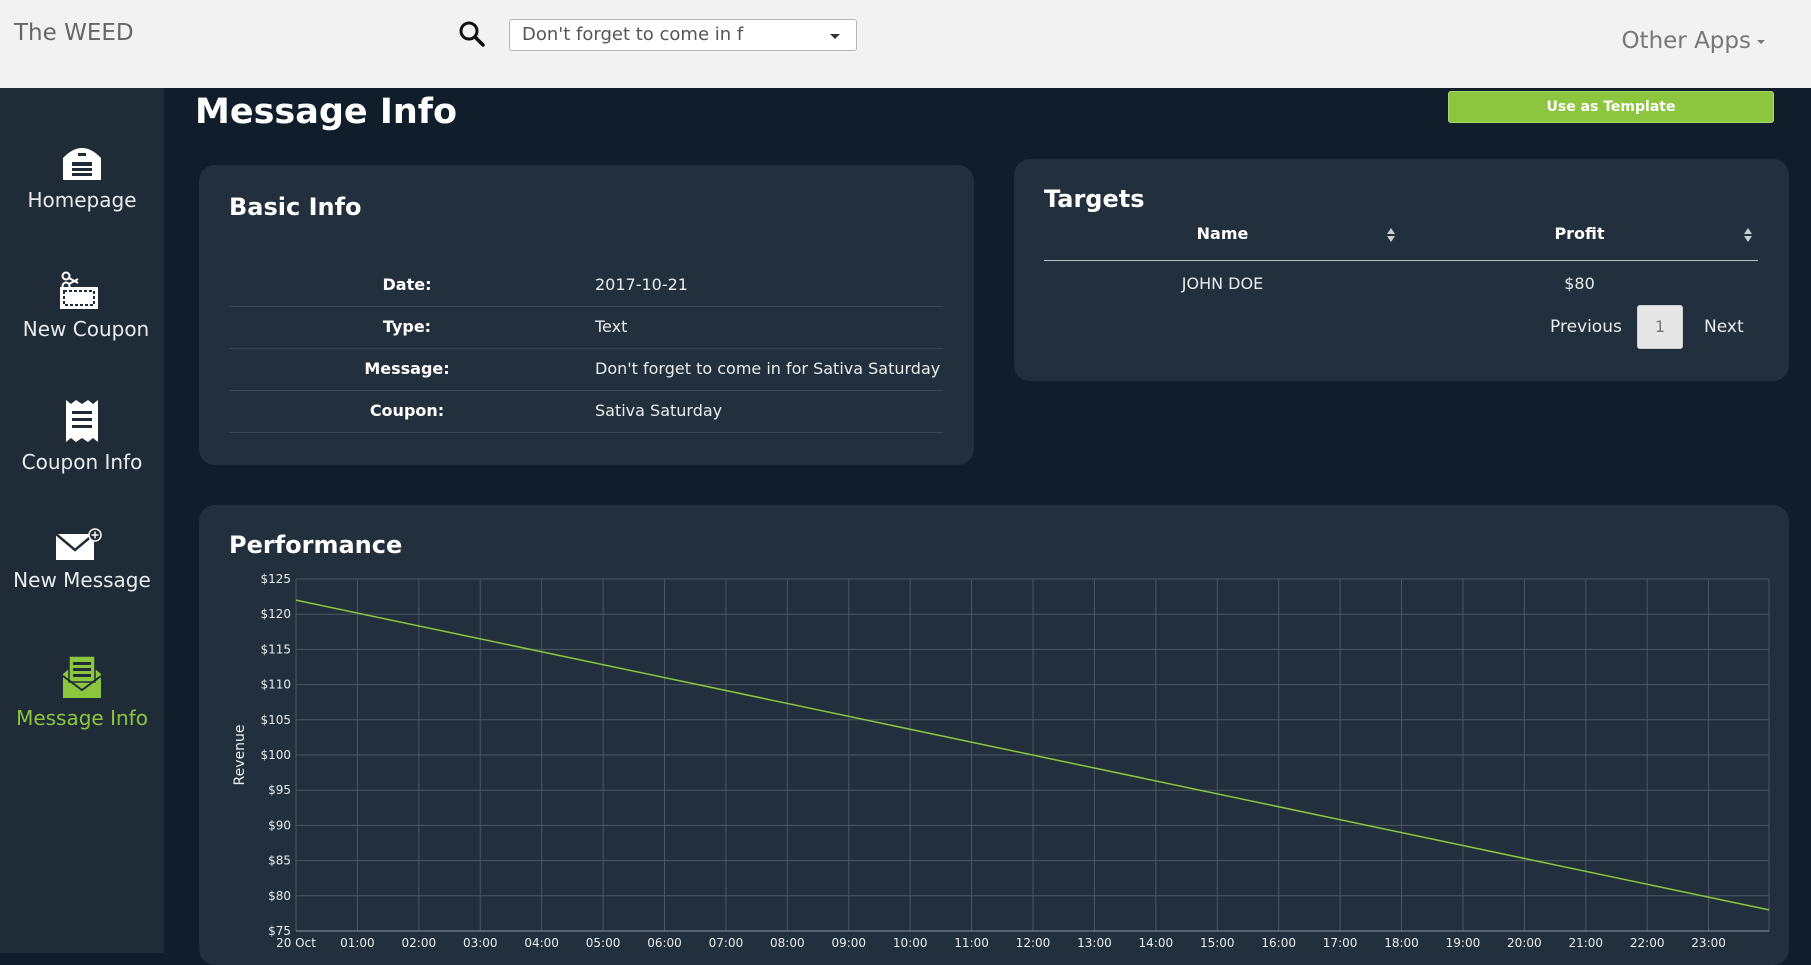  What do you see at coordinates (1401, 260) in the screenshot?
I see `table-header-divider` at bounding box center [1401, 260].